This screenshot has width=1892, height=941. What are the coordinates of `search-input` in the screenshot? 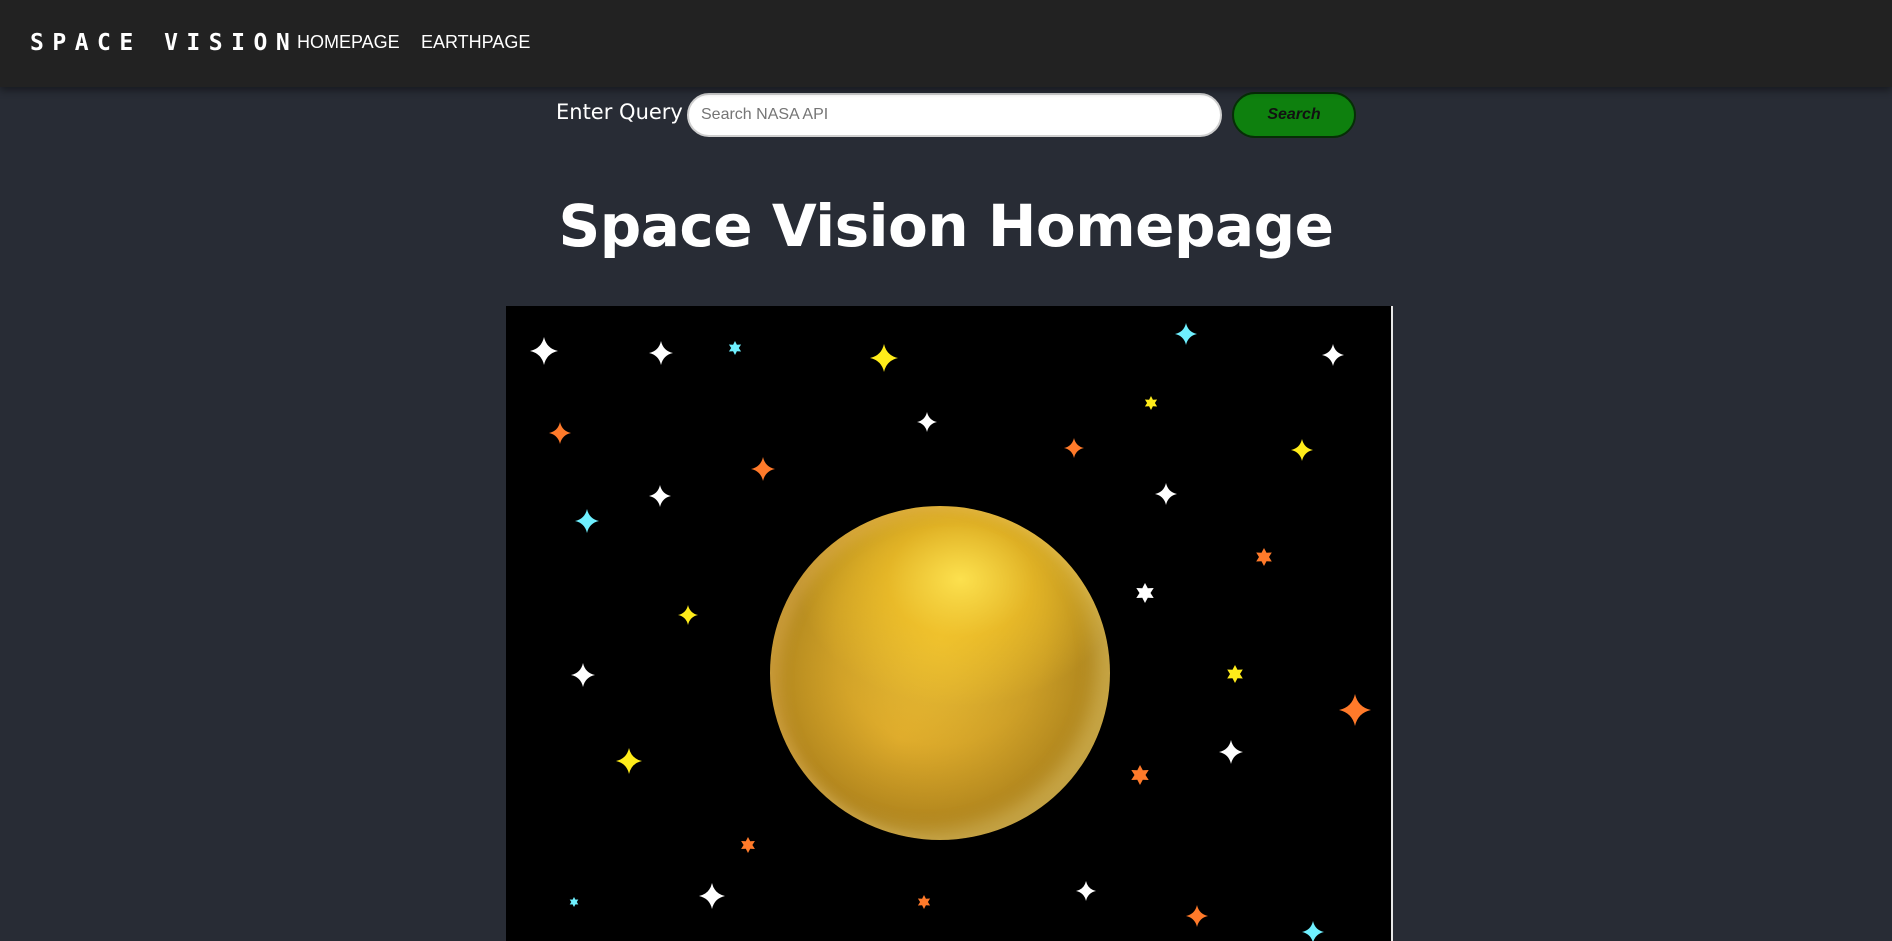 It's located at (954, 115).